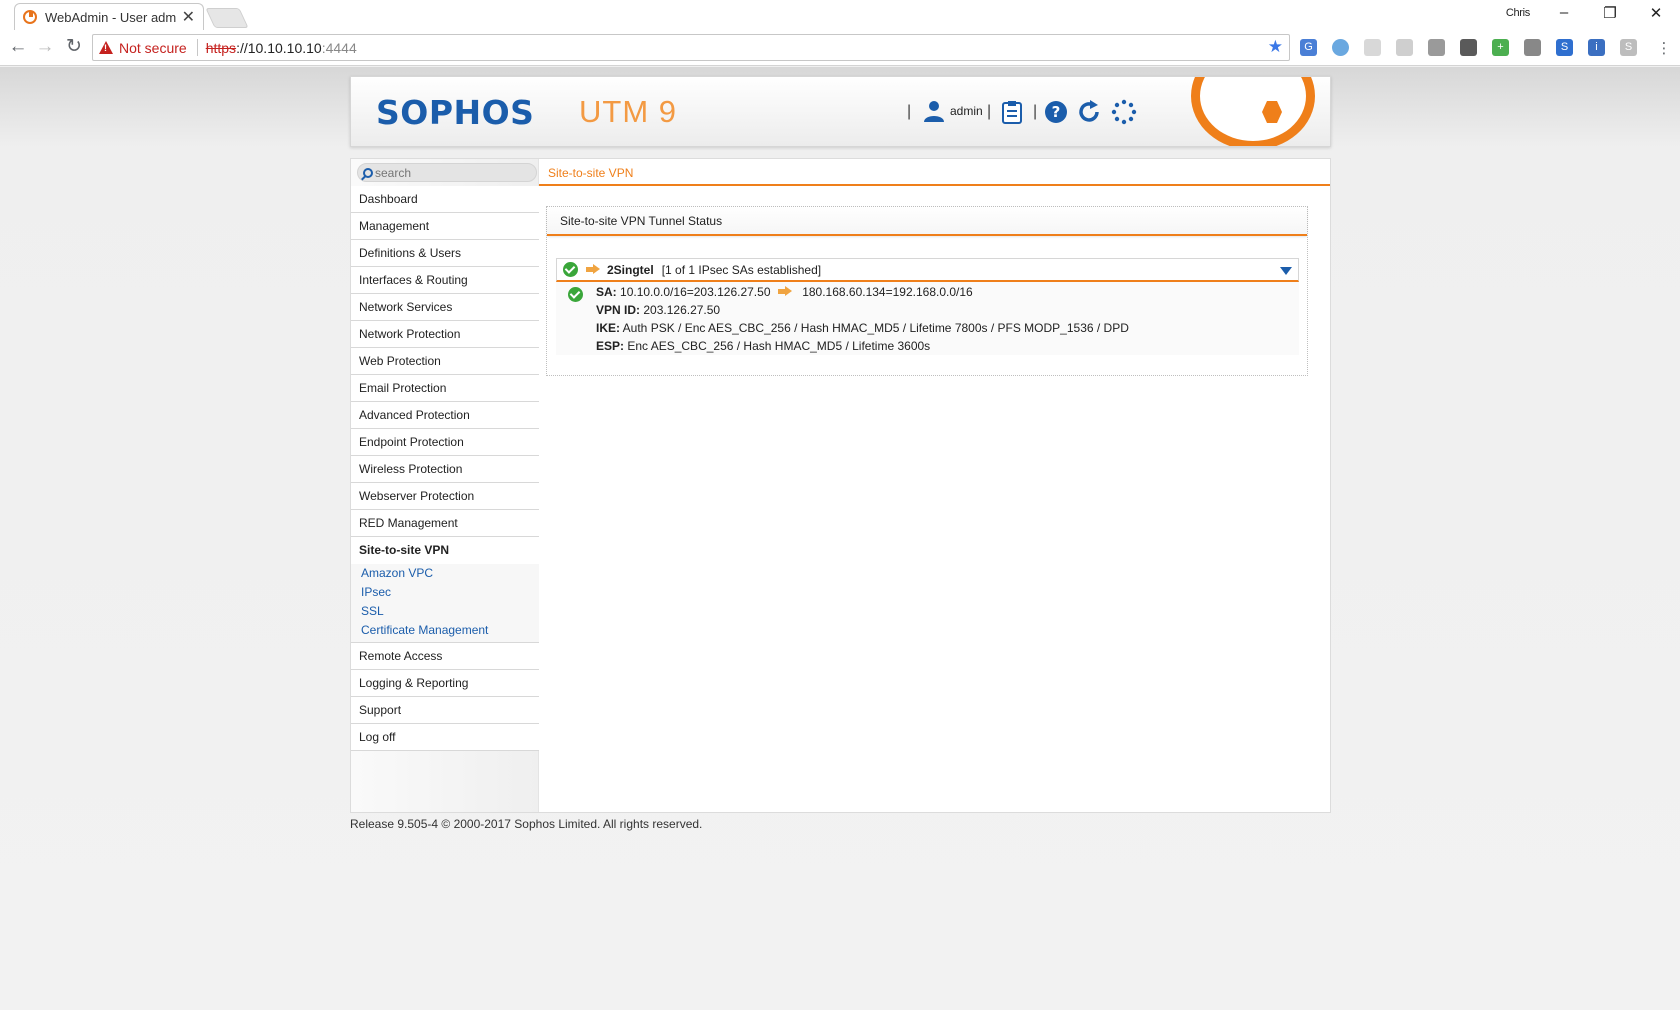  I want to click on browser-tab: WebAdmin - User admin ✕, so click(109, 16).